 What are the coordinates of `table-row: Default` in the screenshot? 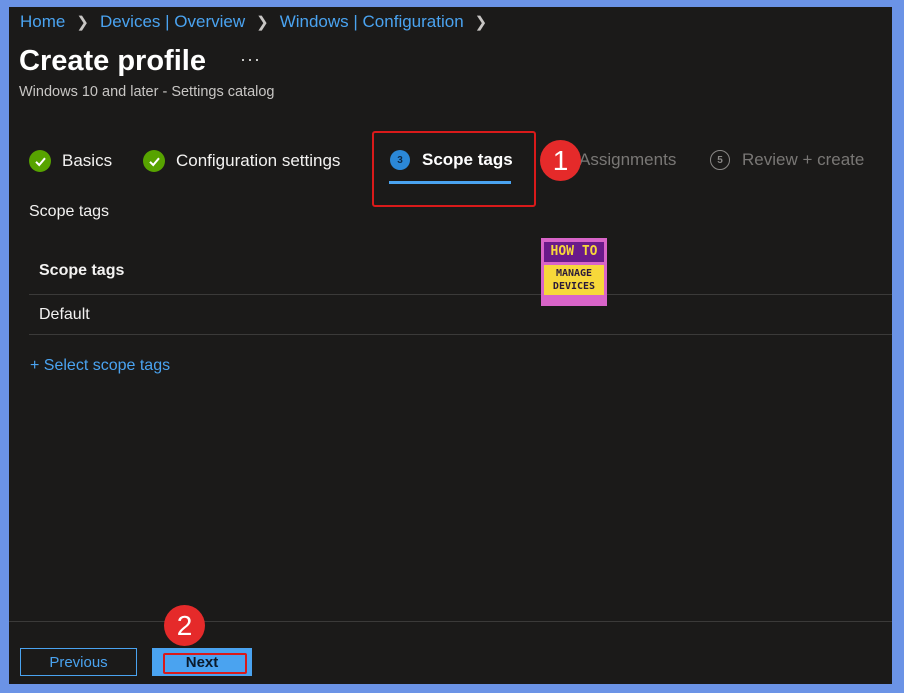 It's located at (64, 314).